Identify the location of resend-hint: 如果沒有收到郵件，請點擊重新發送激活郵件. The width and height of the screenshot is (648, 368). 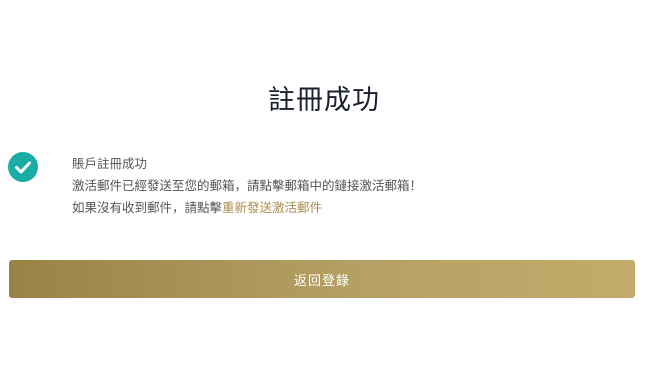
(247, 208).